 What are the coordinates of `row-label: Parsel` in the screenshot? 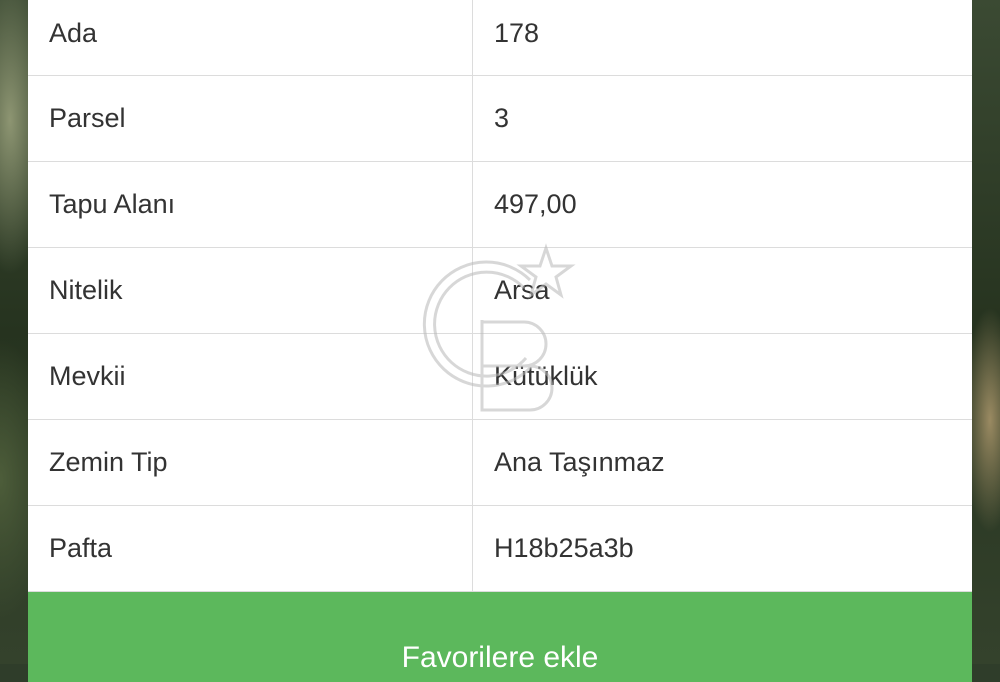 It's located at (250, 118).